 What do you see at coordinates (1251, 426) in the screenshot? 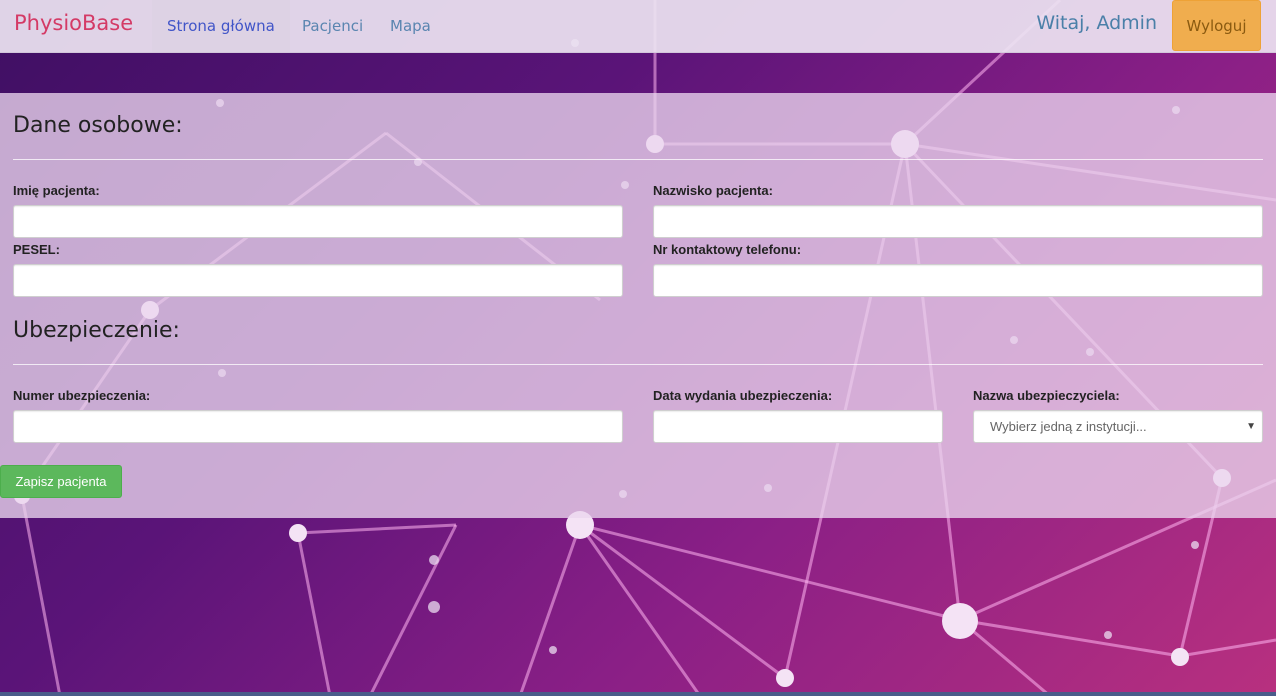
I see `chevron-down-icon: ▼` at bounding box center [1251, 426].